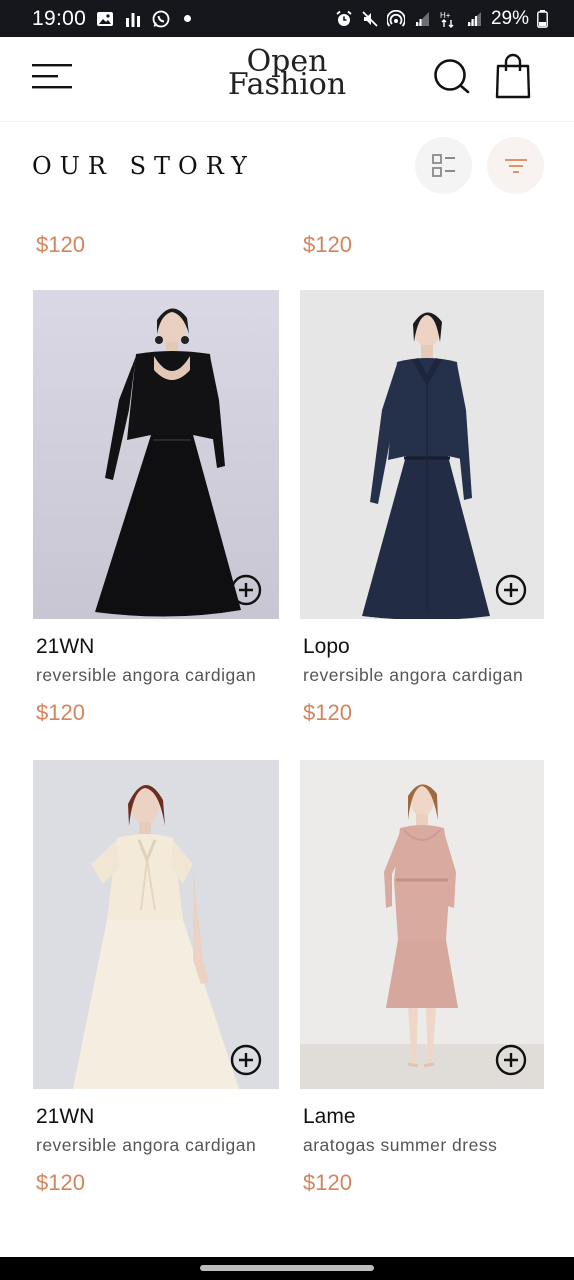 Image resolution: width=574 pixels, height=1280 pixels. Describe the element at coordinates (105, 18) in the screenshot. I see `image-icon` at that location.